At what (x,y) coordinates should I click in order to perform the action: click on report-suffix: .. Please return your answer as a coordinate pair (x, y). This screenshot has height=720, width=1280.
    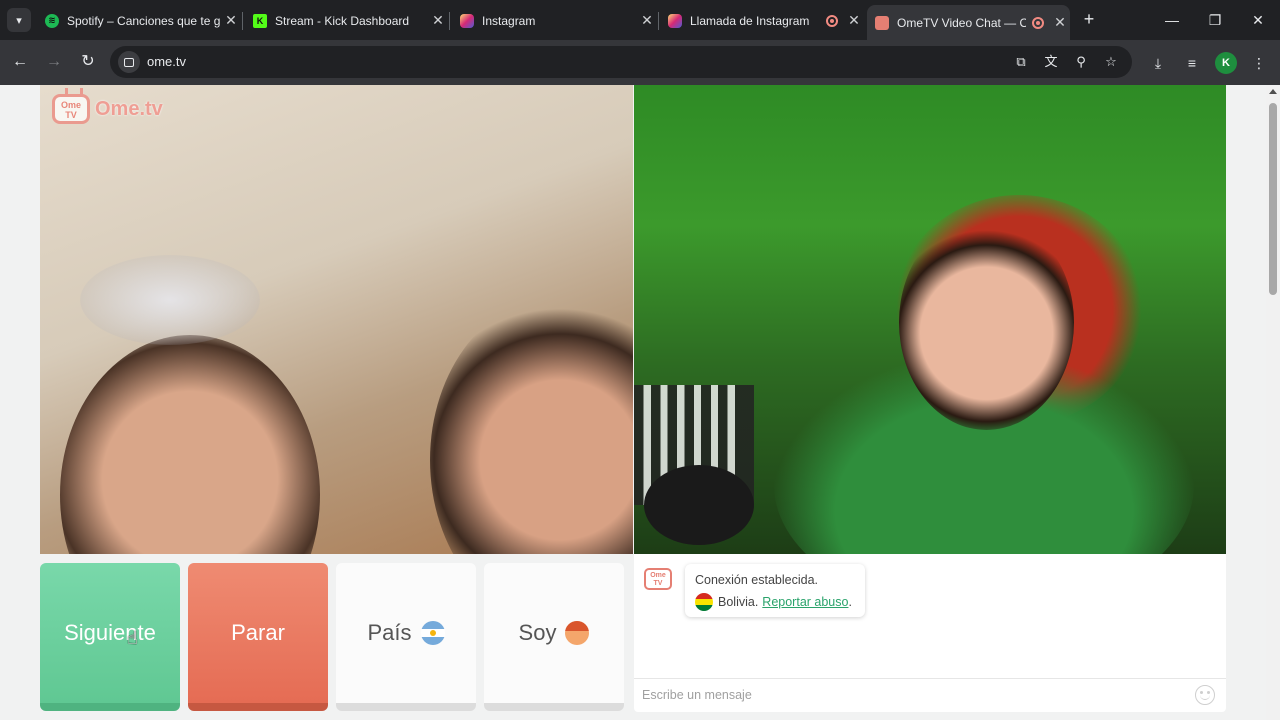
    Looking at the image, I should click on (850, 602).